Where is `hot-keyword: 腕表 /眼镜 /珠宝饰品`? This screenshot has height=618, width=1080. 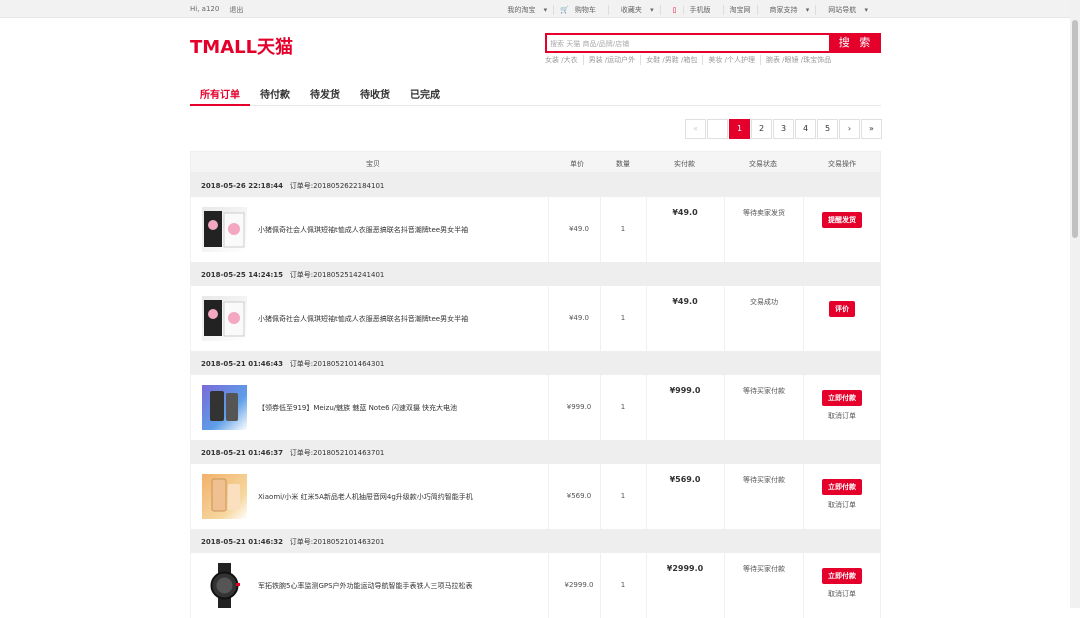
hot-keyword: 腕表 /眼镜 /珠宝饰品 is located at coordinates (797, 60).